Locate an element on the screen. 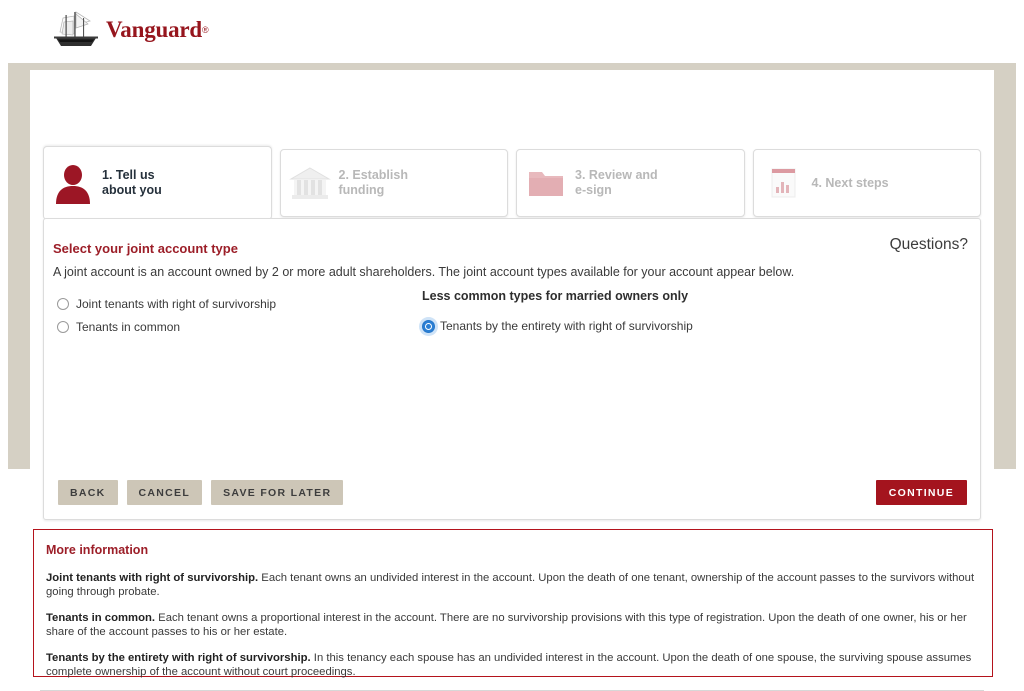 This screenshot has width=1024, height=691. brand-name: Vanguard is located at coordinates (154, 29).